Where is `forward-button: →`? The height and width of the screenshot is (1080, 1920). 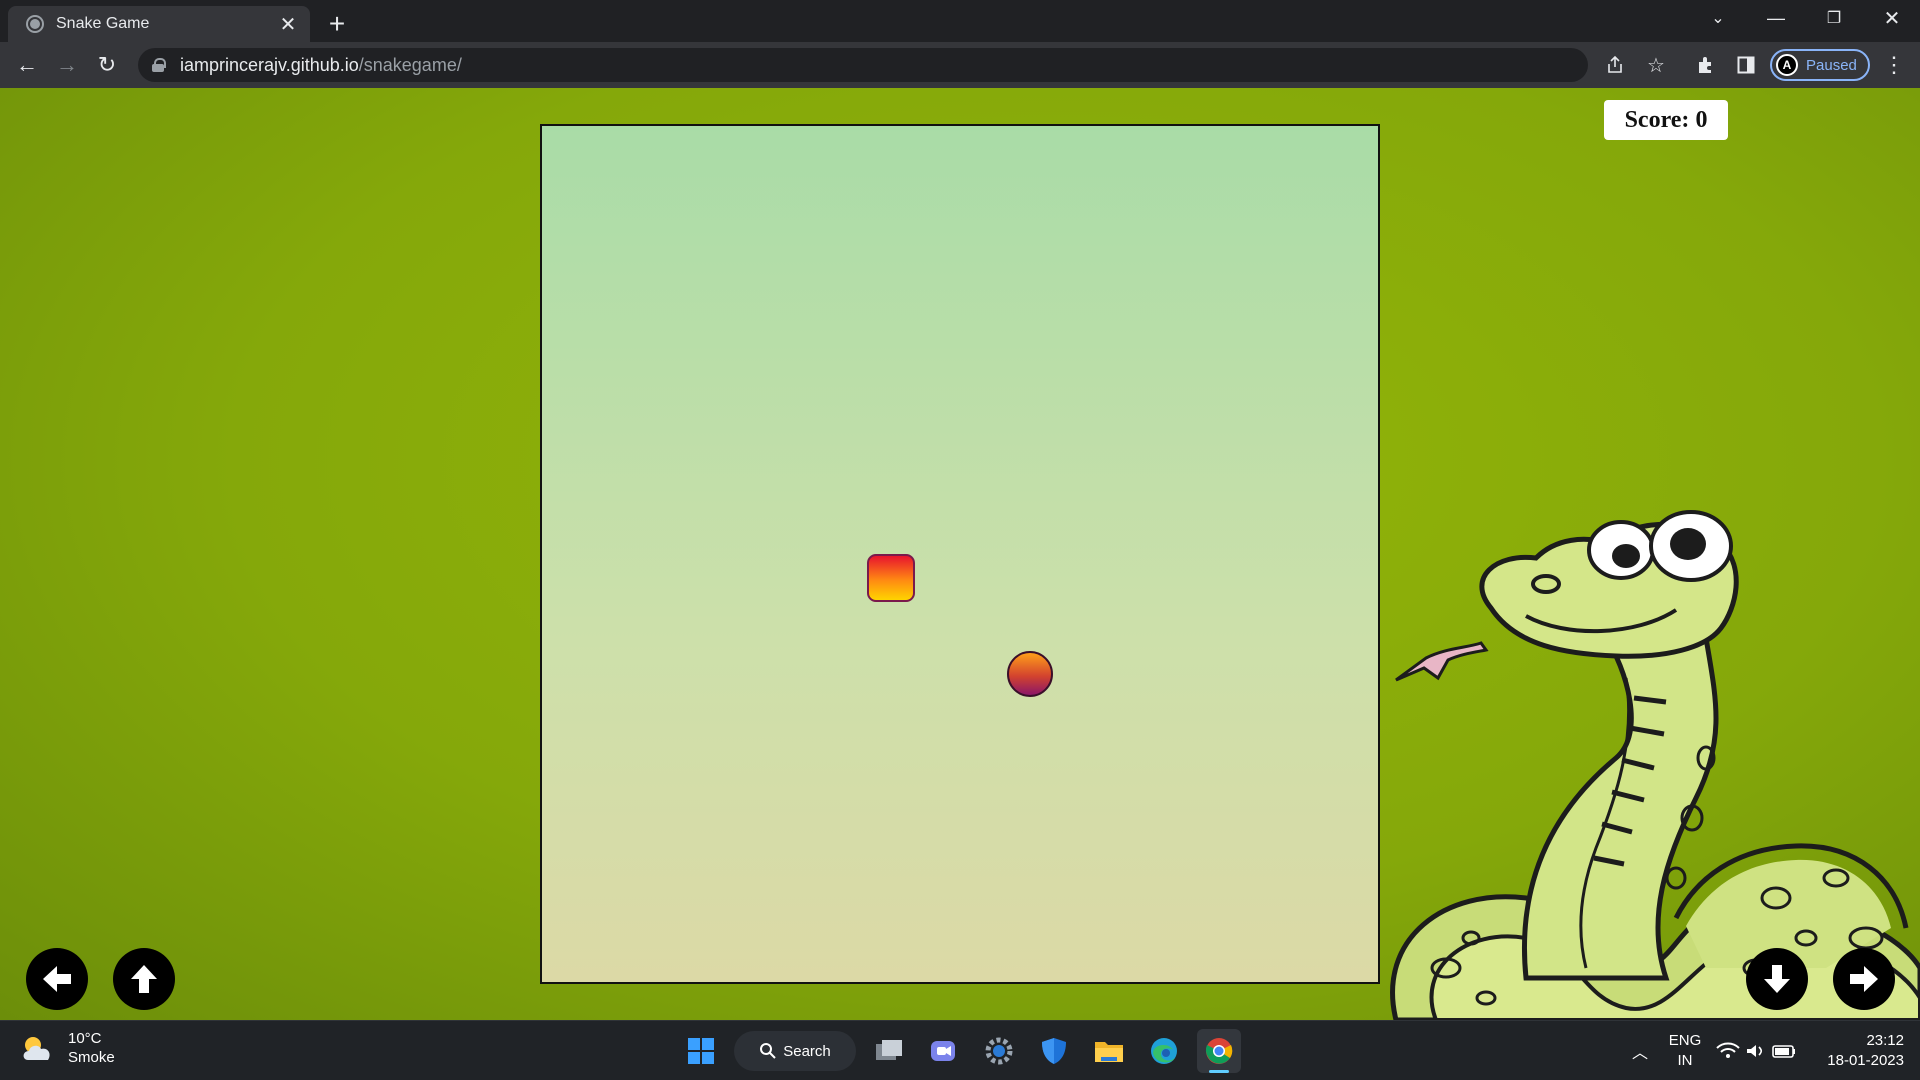
forward-button: → is located at coordinates (67, 65).